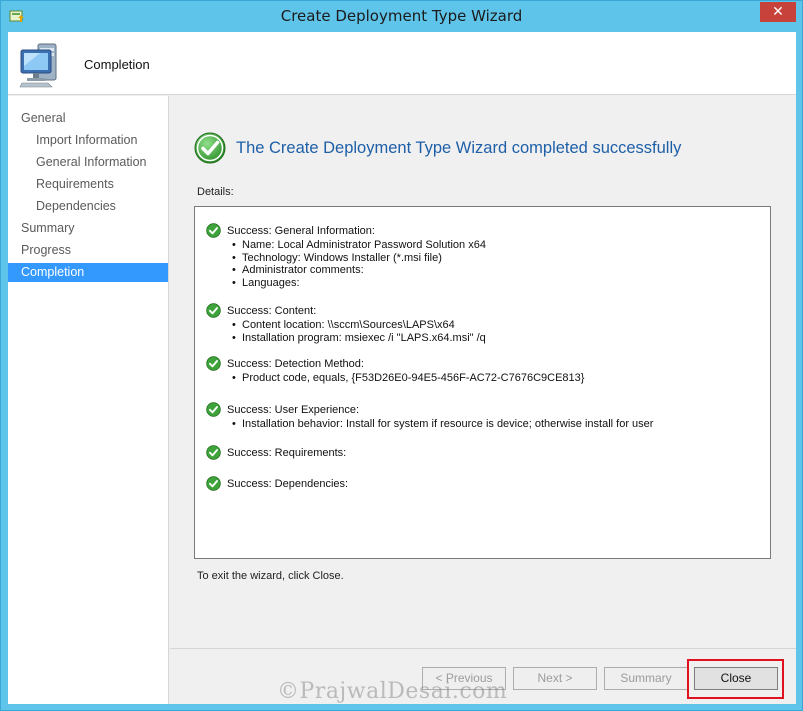 This screenshot has width=803, height=711. I want to click on nav-item-progress: Progress, so click(88, 250).